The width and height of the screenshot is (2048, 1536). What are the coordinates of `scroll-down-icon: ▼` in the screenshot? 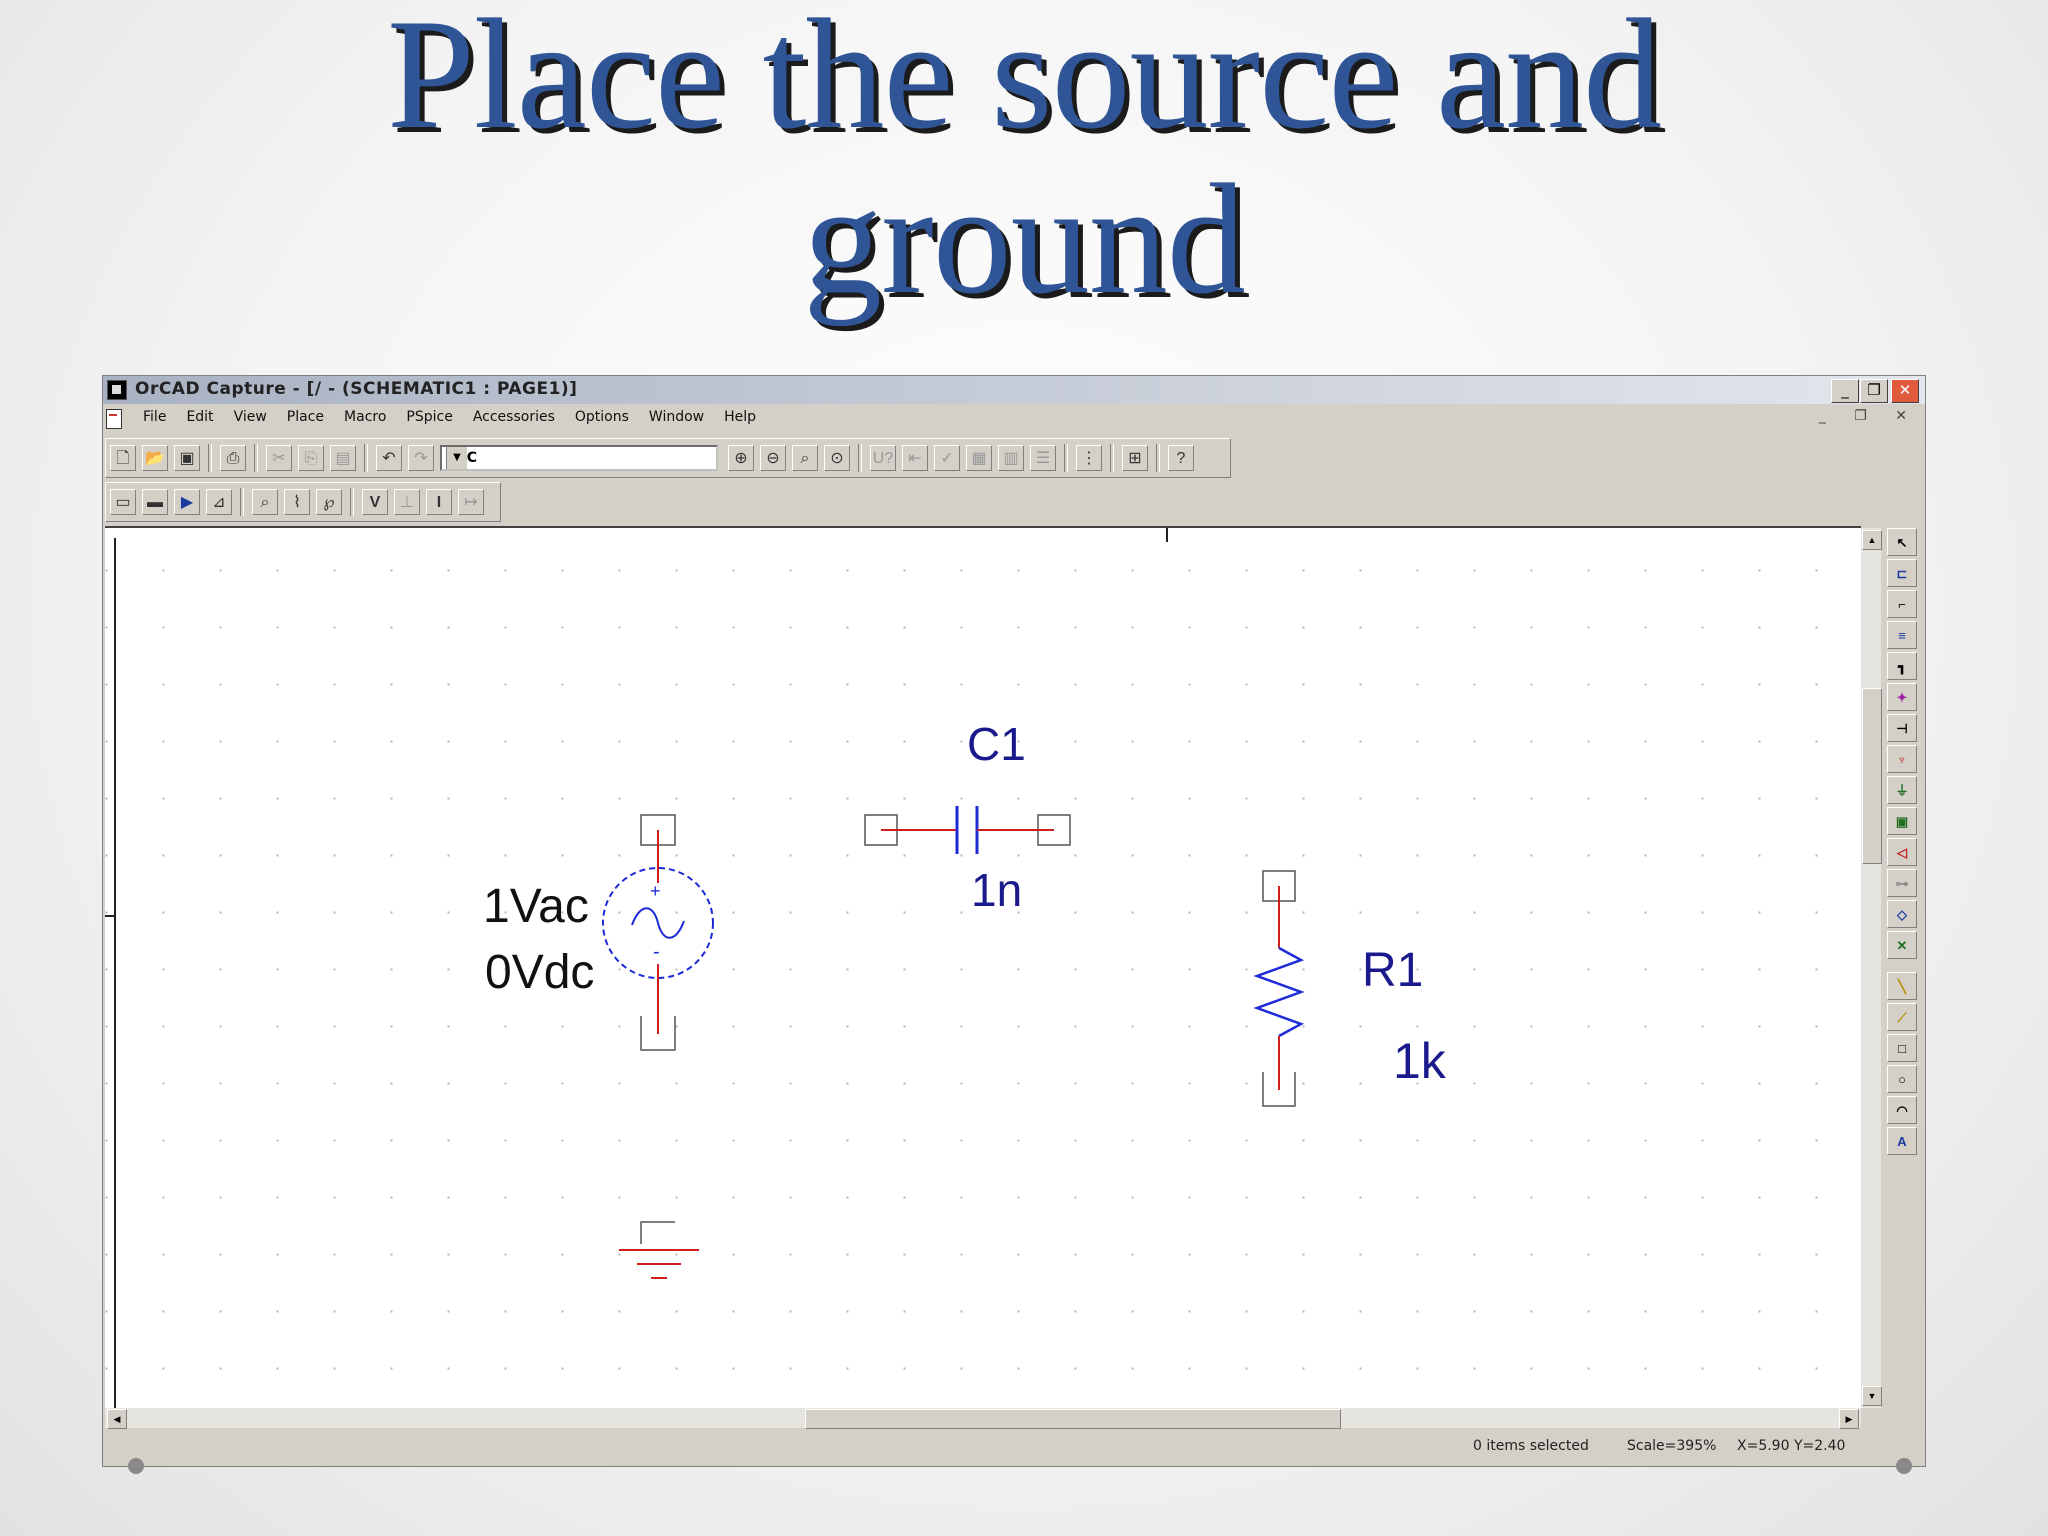 It's located at (1872, 1396).